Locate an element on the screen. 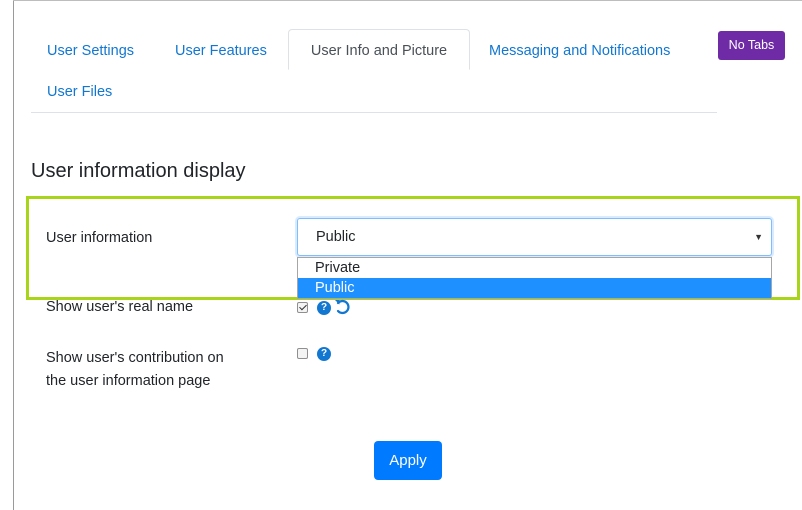 This screenshot has height=510, width=802. chevron-down-icon: ▼ is located at coordinates (758, 237).